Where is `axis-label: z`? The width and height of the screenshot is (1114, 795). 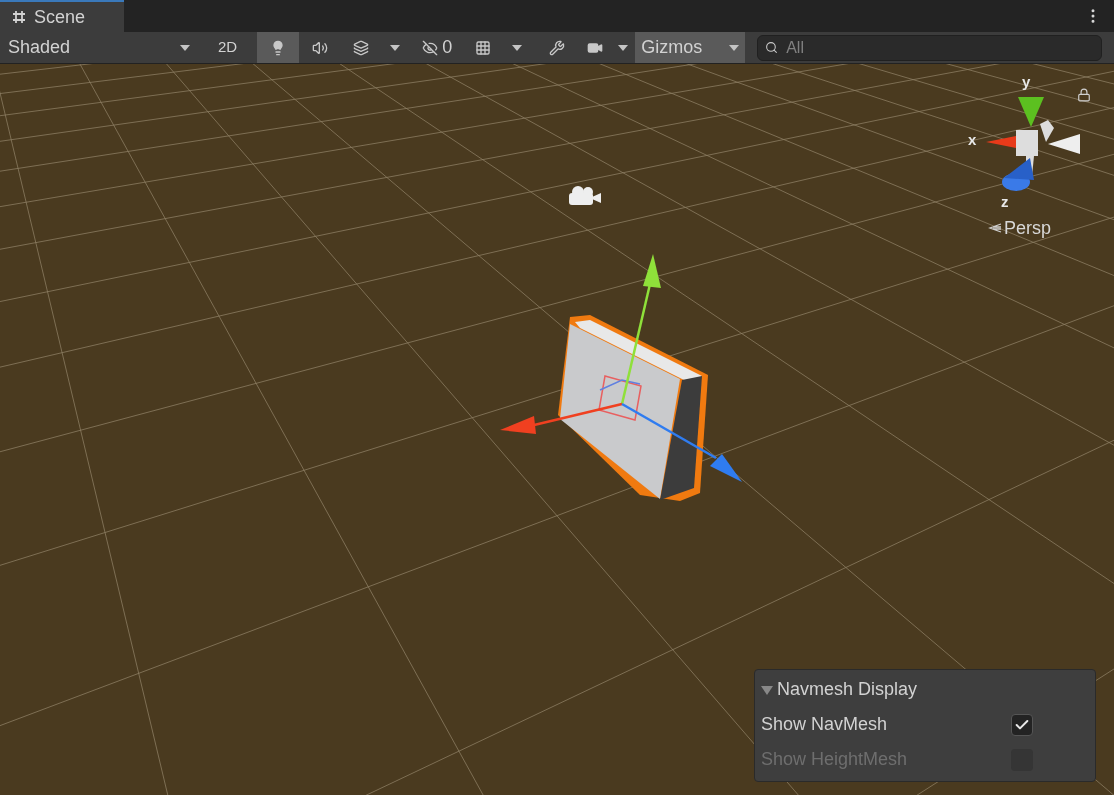
axis-label: z is located at coordinates (1005, 201).